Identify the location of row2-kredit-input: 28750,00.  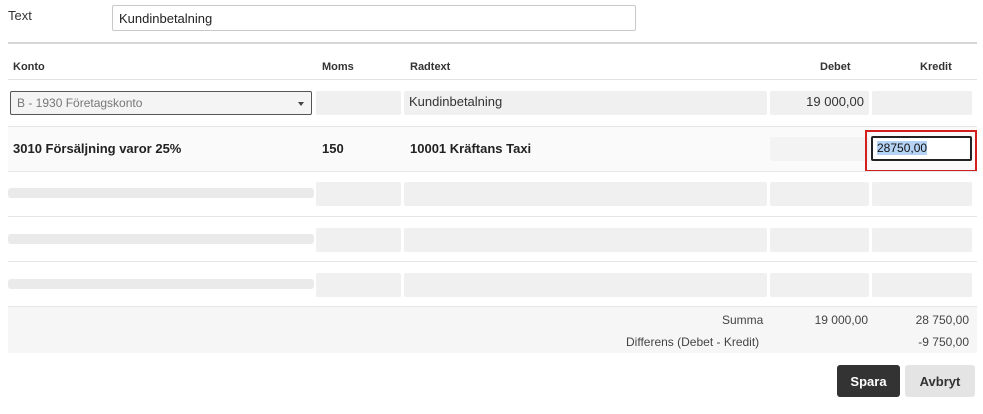
(921, 148).